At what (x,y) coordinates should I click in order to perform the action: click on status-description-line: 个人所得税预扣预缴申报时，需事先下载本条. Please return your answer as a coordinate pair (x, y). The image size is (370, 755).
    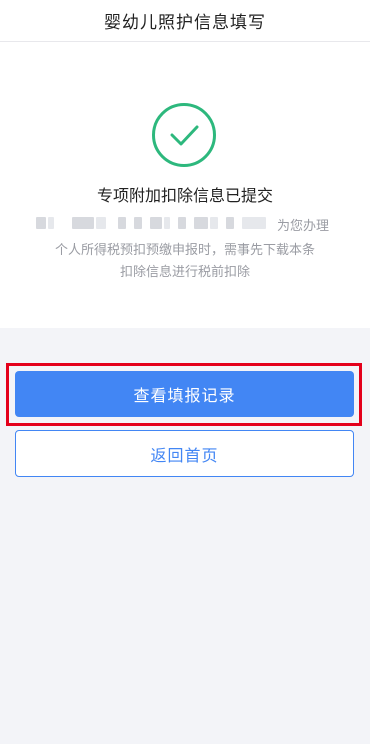
    Looking at the image, I should click on (184, 250).